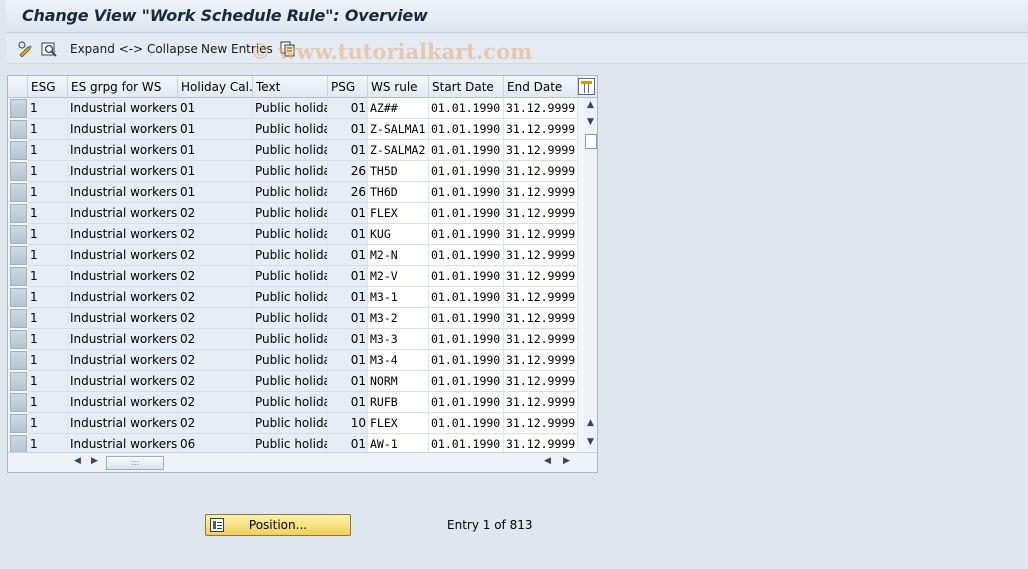  Describe the element at coordinates (398, 255) in the screenshot. I see `cell-ws-rule: M2-N` at that location.